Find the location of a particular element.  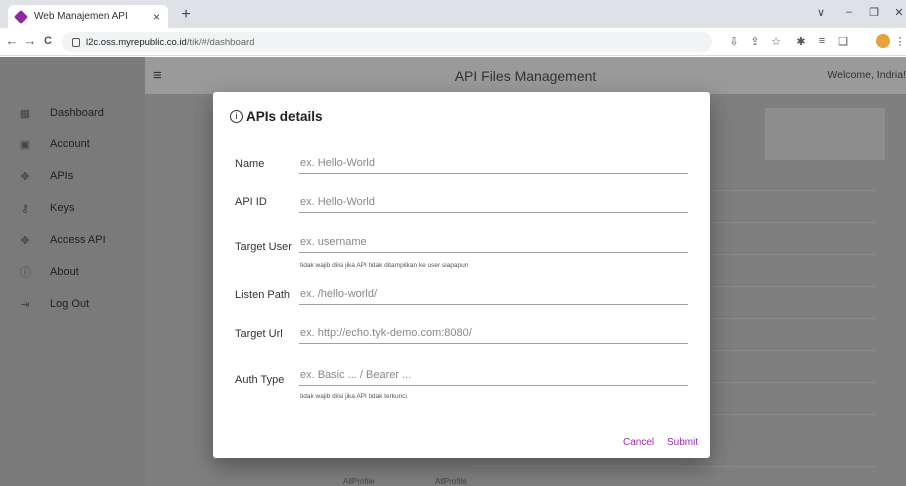

close-window-button: ✕ is located at coordinates (898, 12).